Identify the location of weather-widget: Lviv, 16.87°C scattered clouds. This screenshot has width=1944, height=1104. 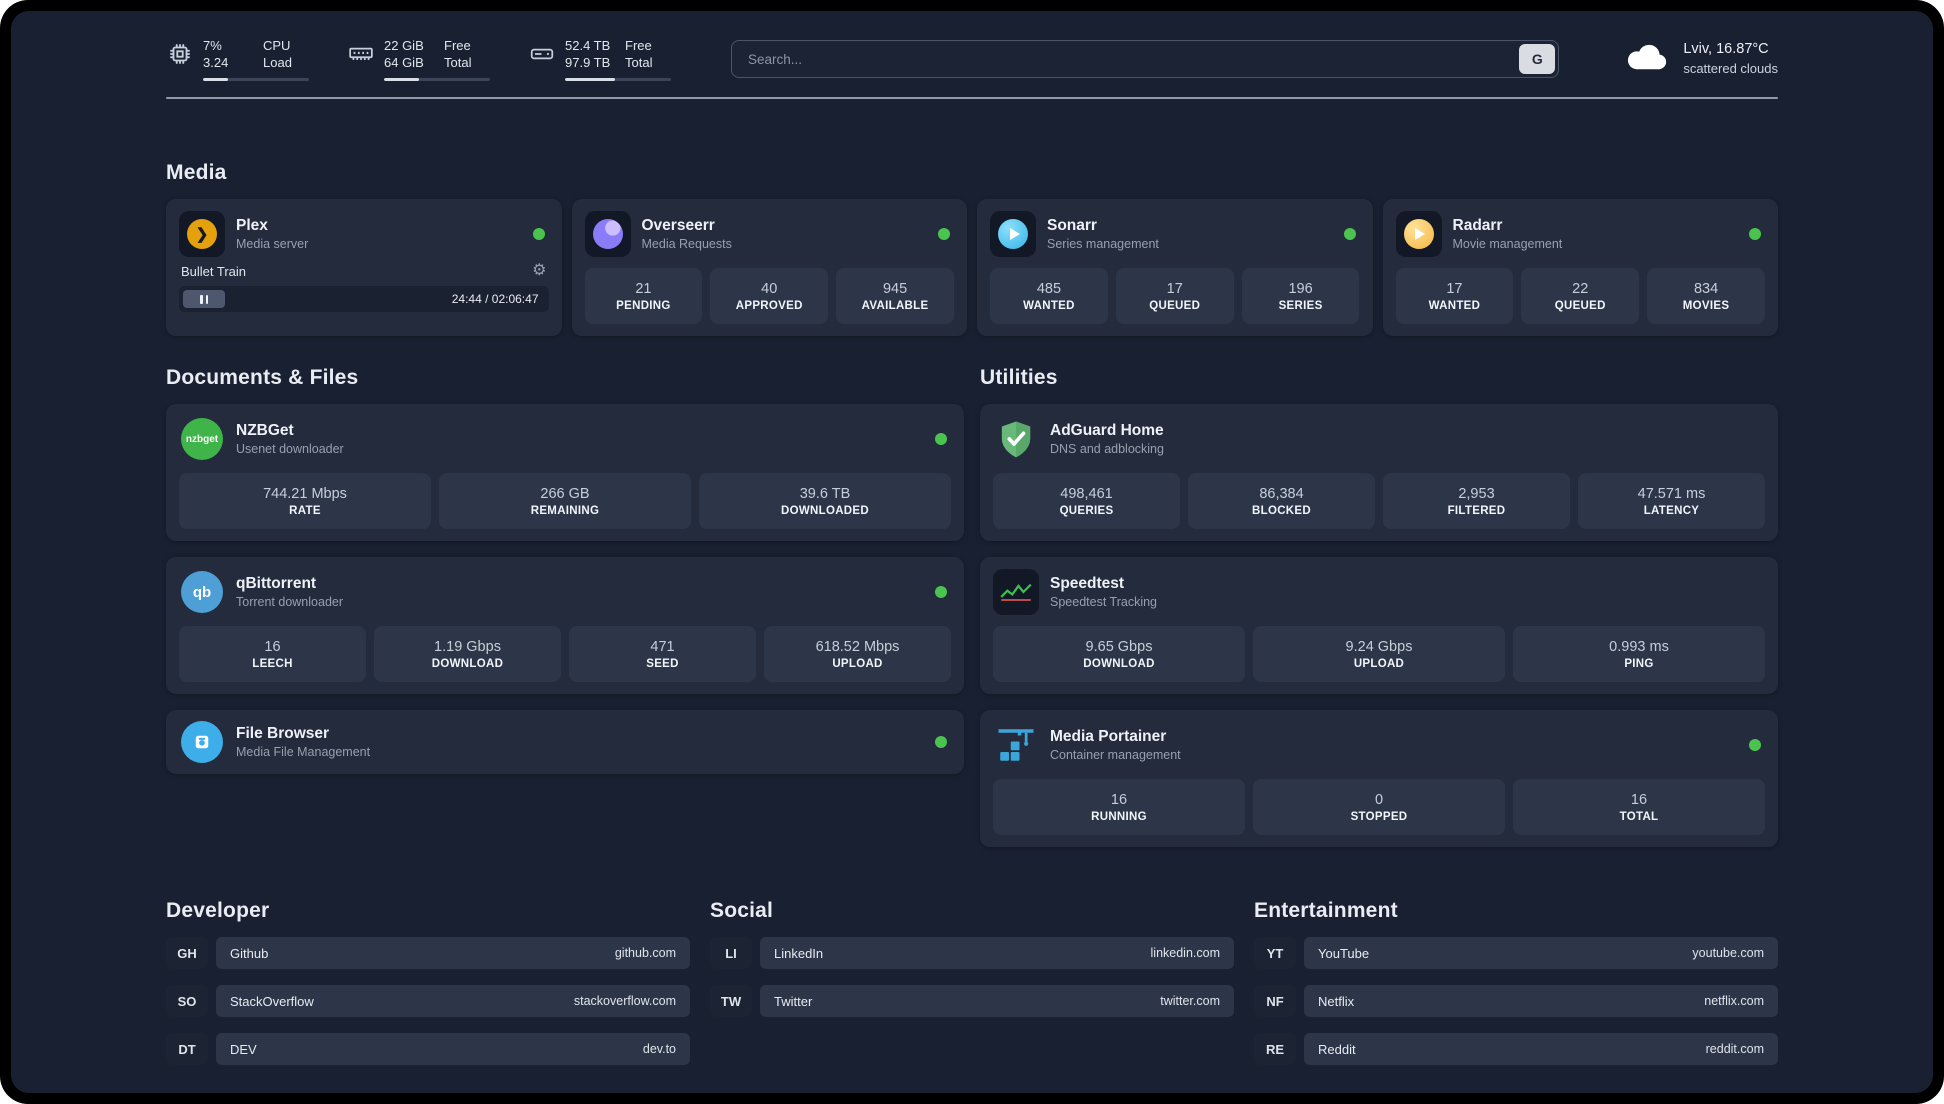
(1698, 59).